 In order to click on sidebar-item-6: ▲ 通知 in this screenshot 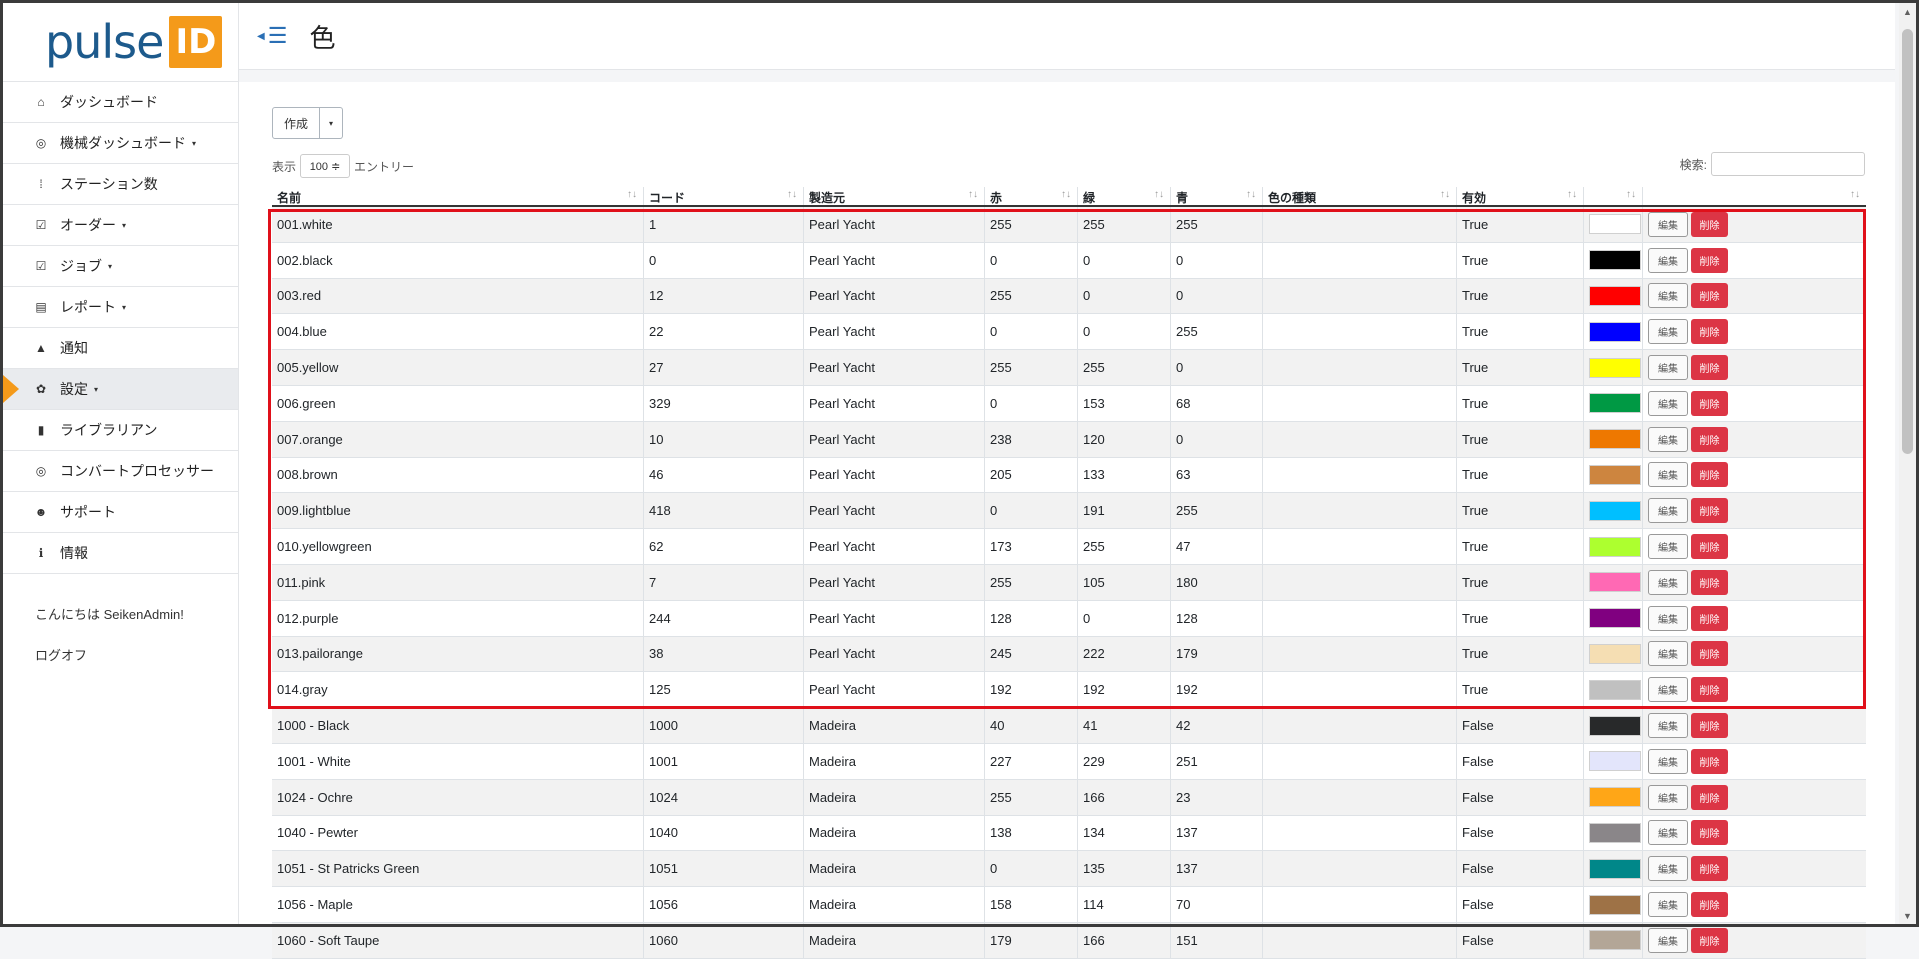, I will do `click(120, 348)`.